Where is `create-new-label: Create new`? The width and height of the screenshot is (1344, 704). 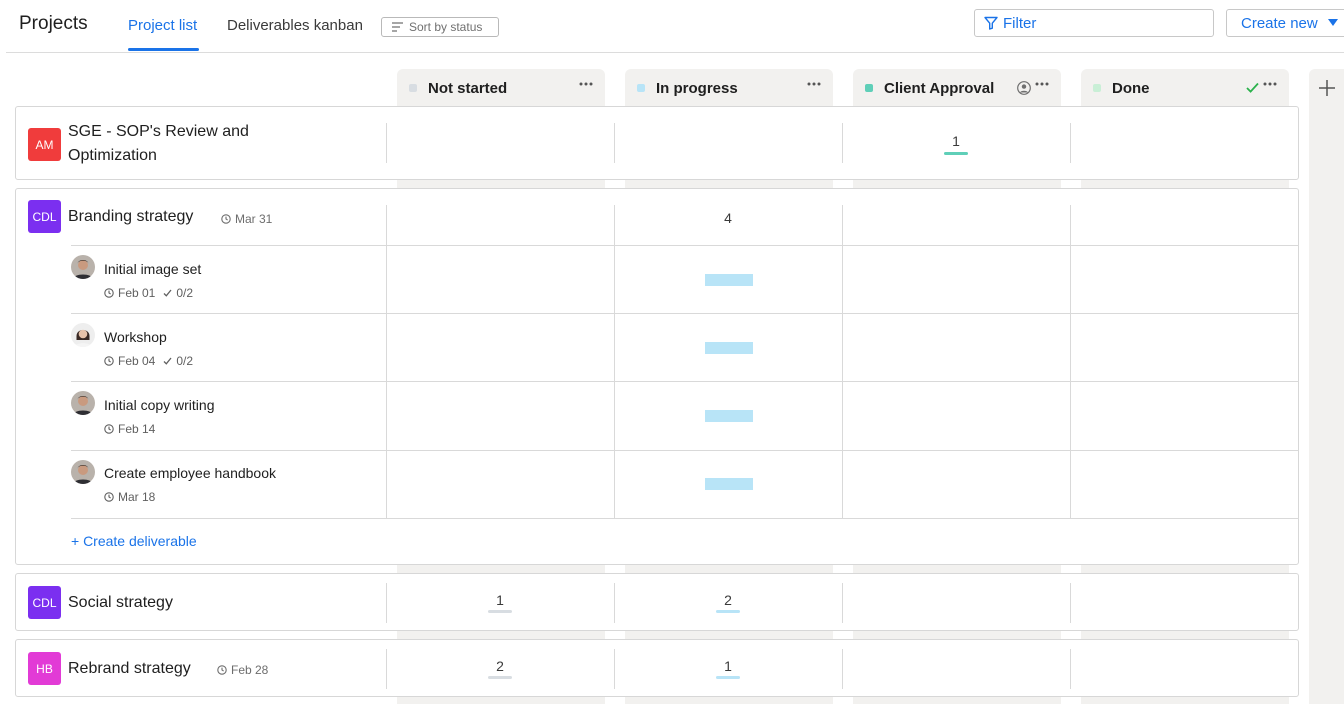 create-new-label: Create new is located at coordinates (1279, 23).